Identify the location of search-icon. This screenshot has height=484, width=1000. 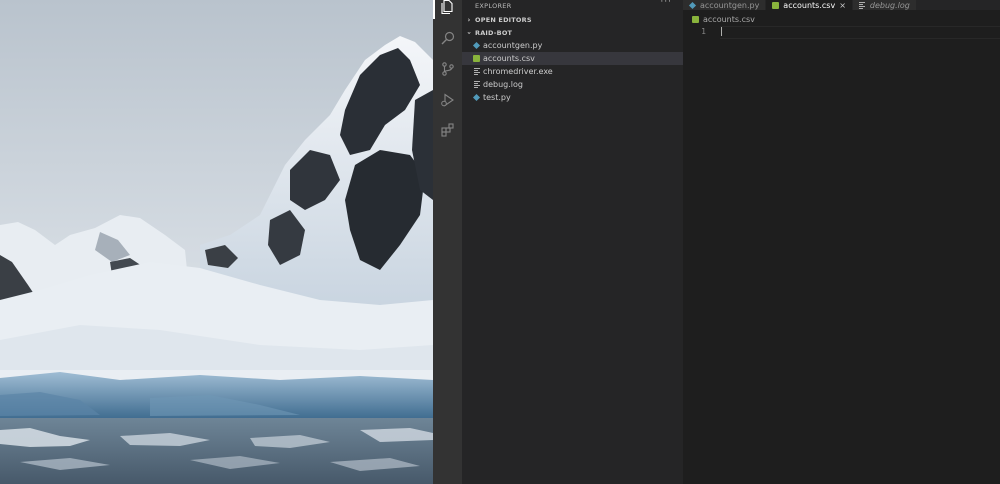
(447, 37).